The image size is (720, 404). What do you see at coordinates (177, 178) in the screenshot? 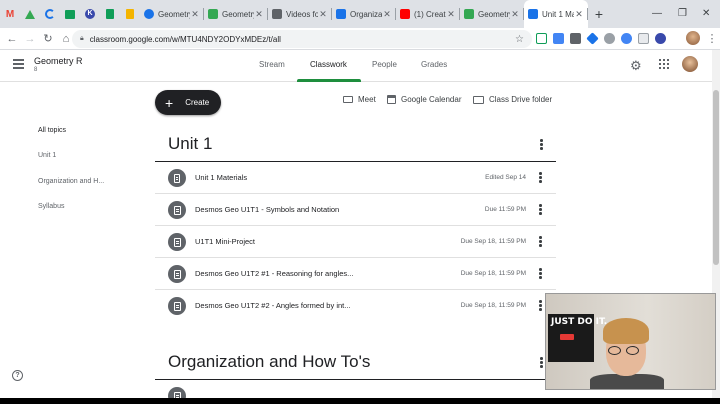
I see `material-icon` at bounding box center [177, 178].